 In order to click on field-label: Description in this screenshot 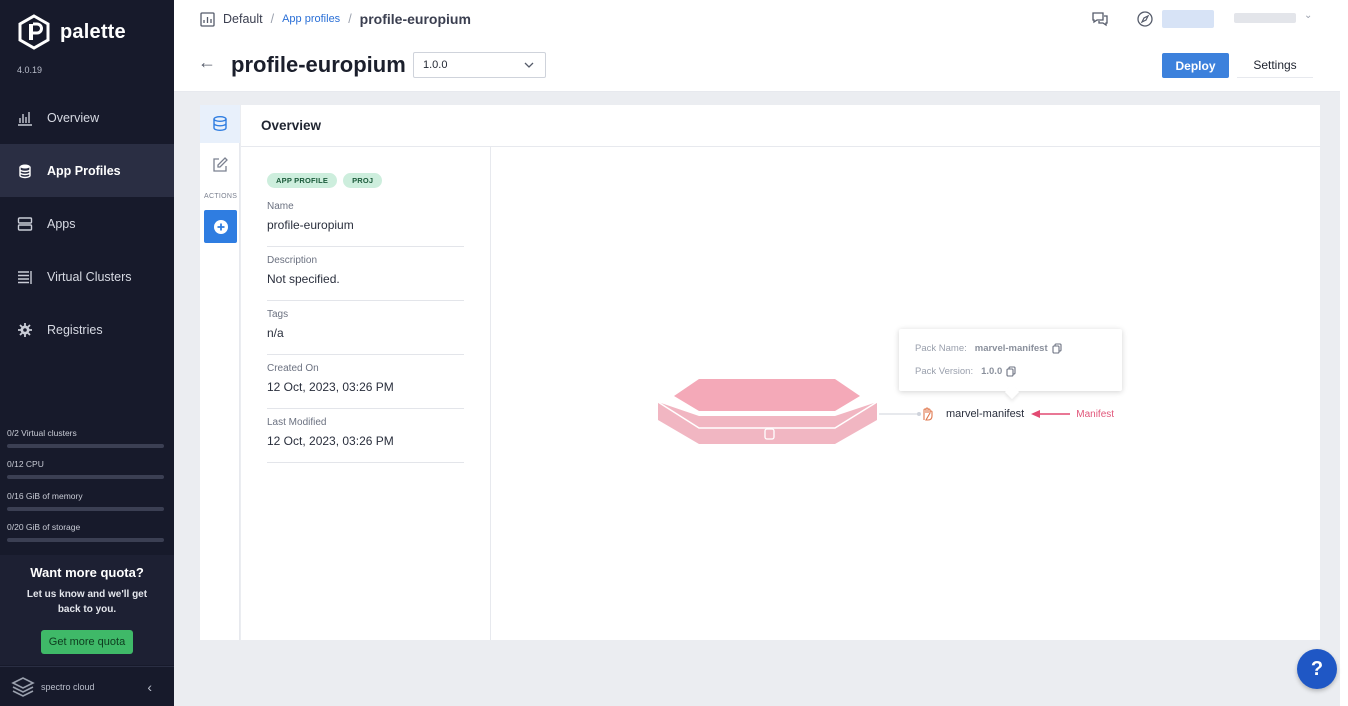, I will do `click(292, 260)`.